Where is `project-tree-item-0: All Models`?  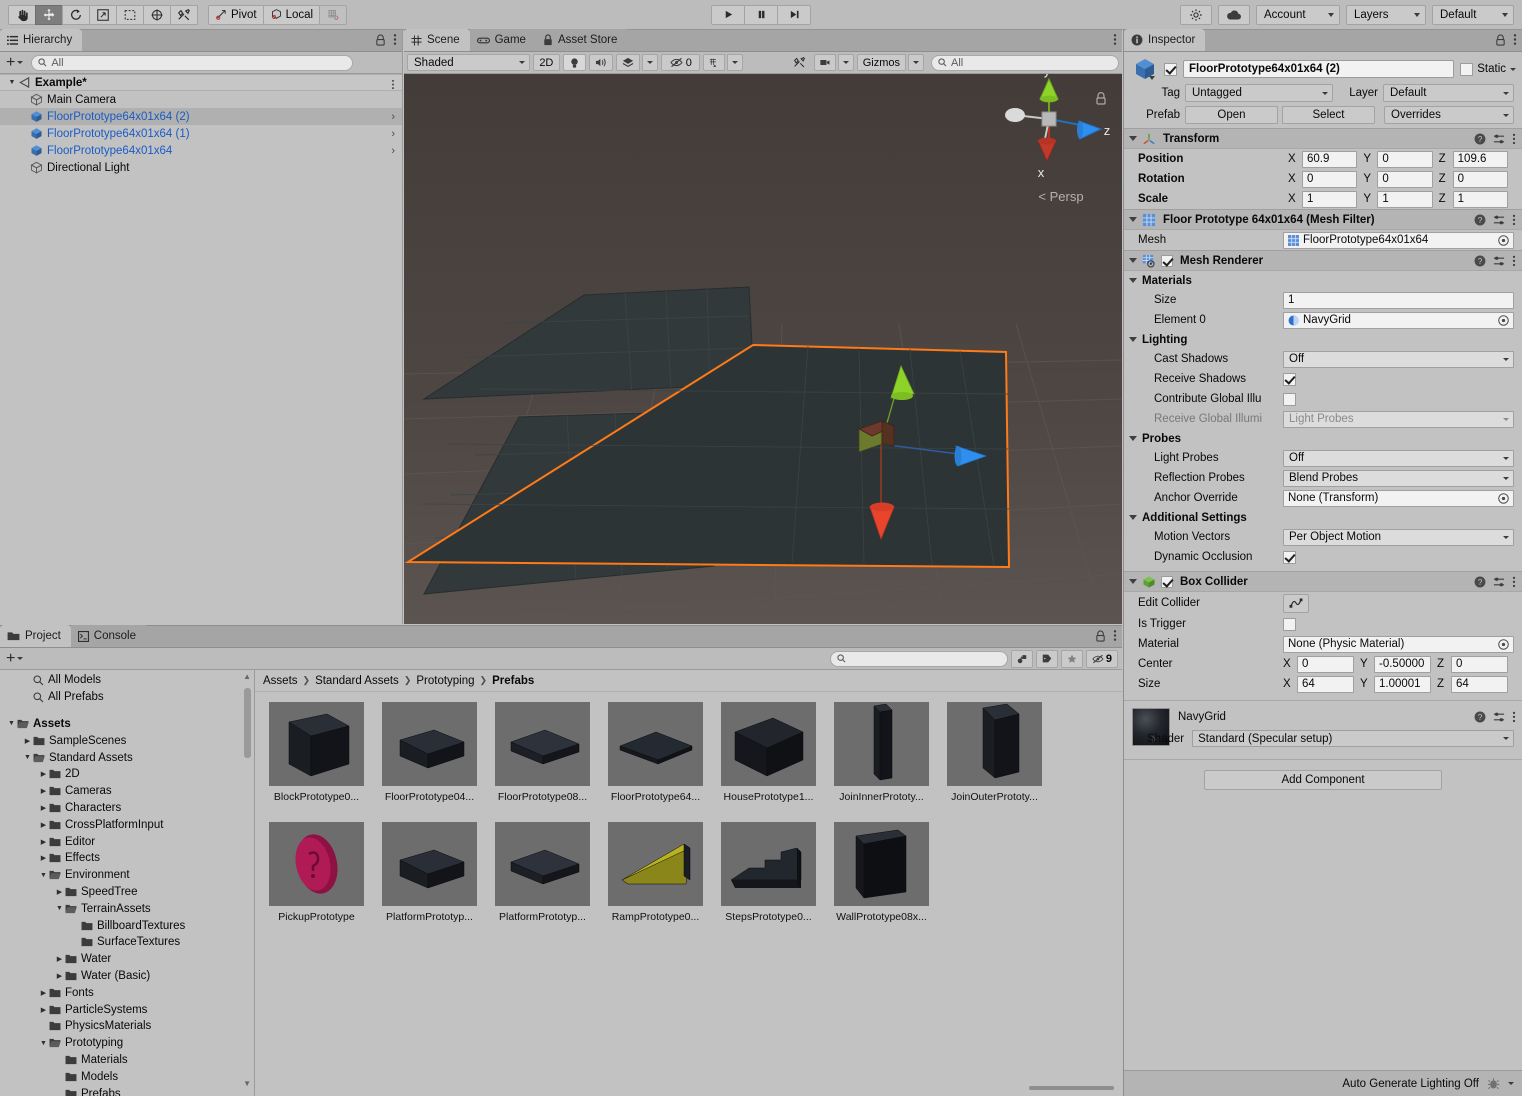 project-tree-item-0: All Models is located at coordinates (127, 680).